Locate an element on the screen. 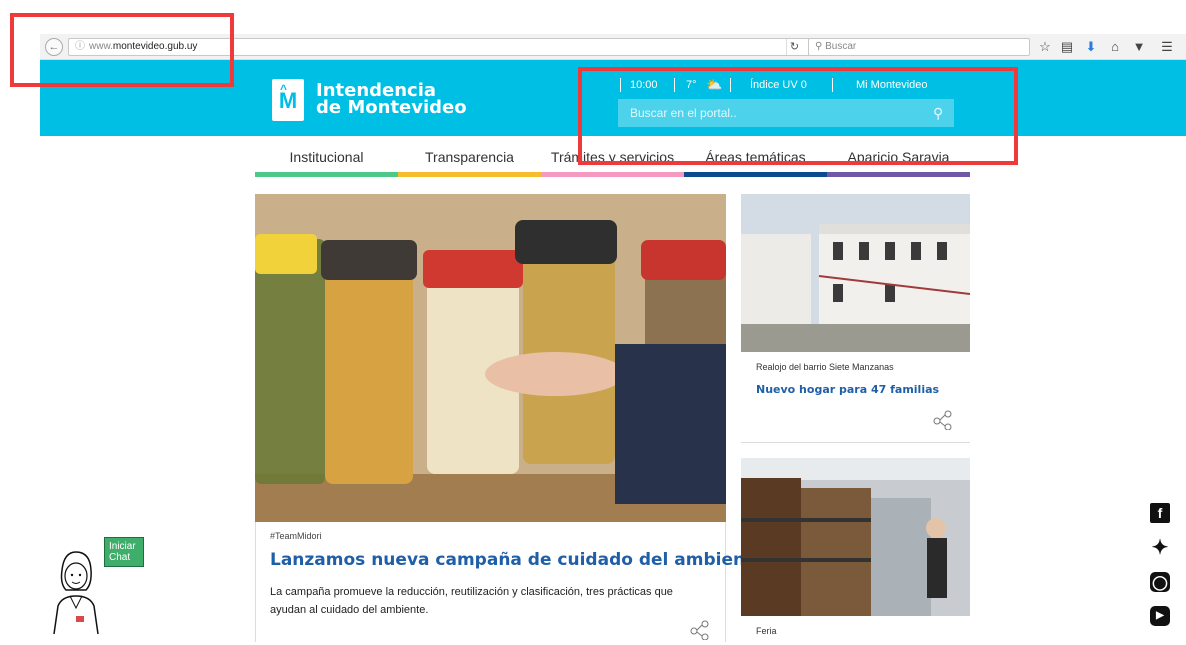 The image size is (1186, 645). search-icon: ⚲ is located at coordinates (819, 46).